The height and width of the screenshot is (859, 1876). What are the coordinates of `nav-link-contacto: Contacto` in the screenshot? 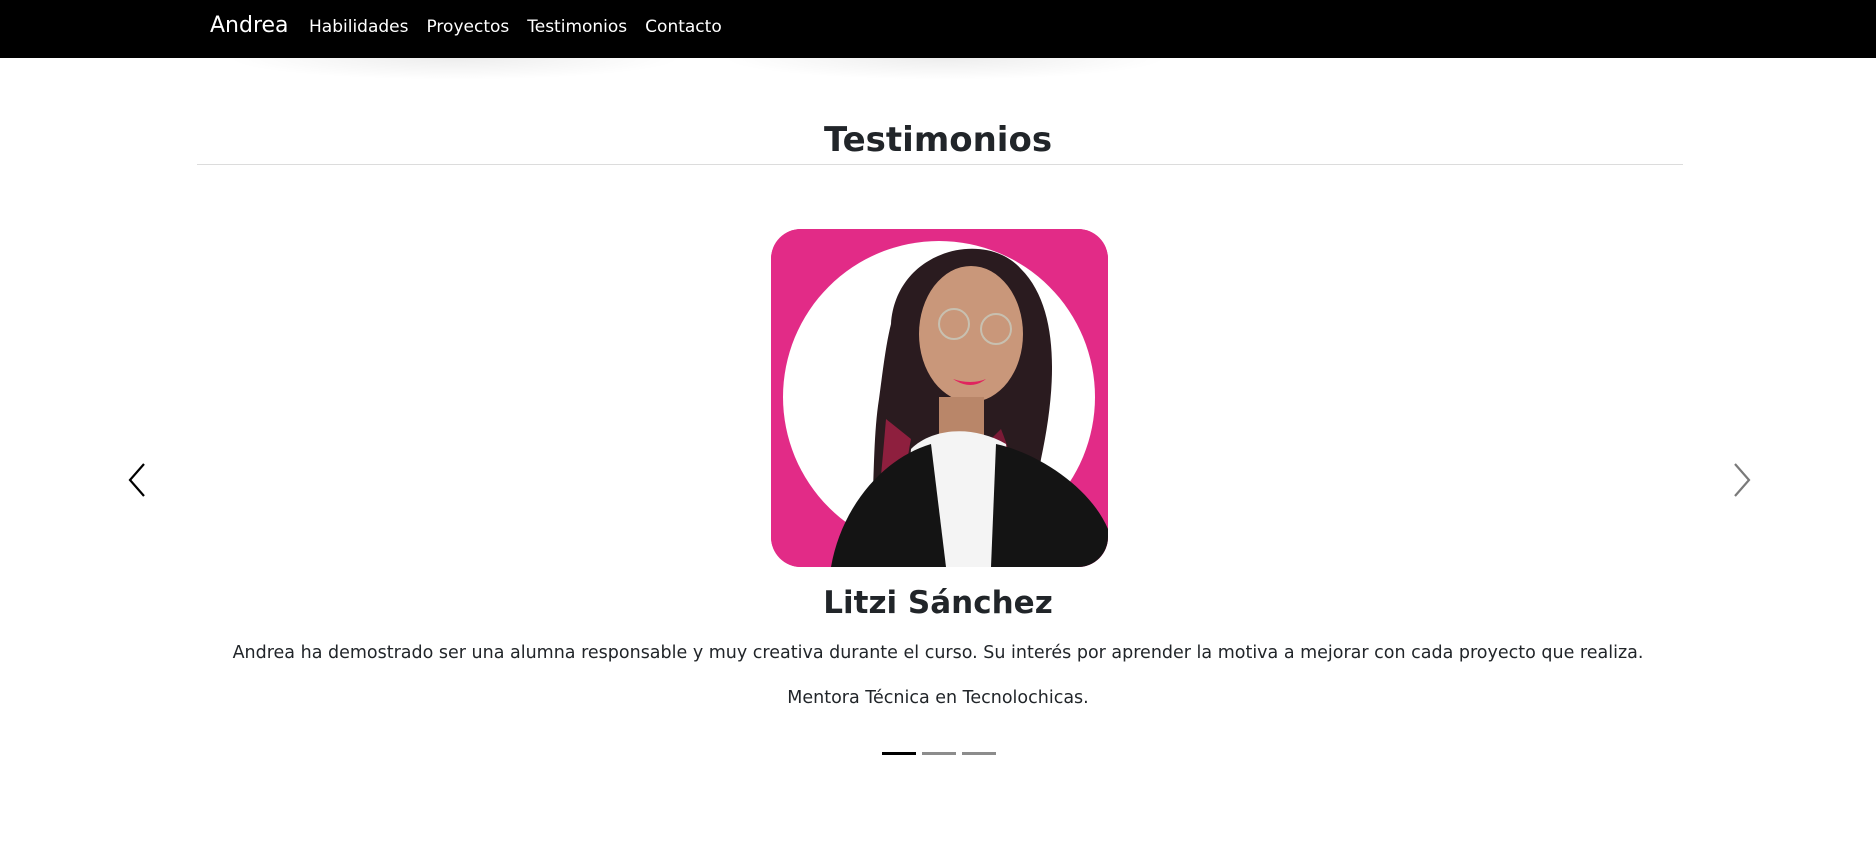 It's located at (683, 27).